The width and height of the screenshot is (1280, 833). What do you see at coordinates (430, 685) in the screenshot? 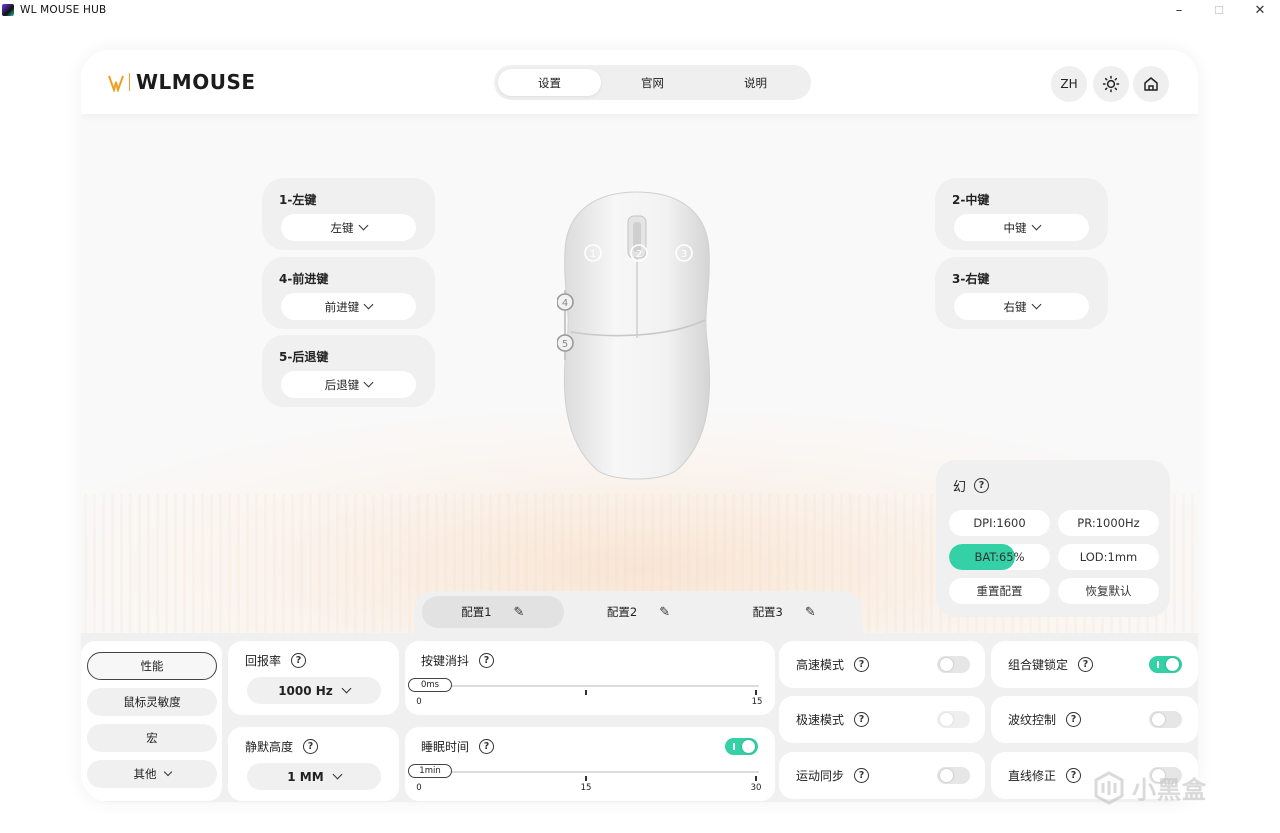
I see `debounce-slider-thumb: 0ms` at bounding box center [430, 685].